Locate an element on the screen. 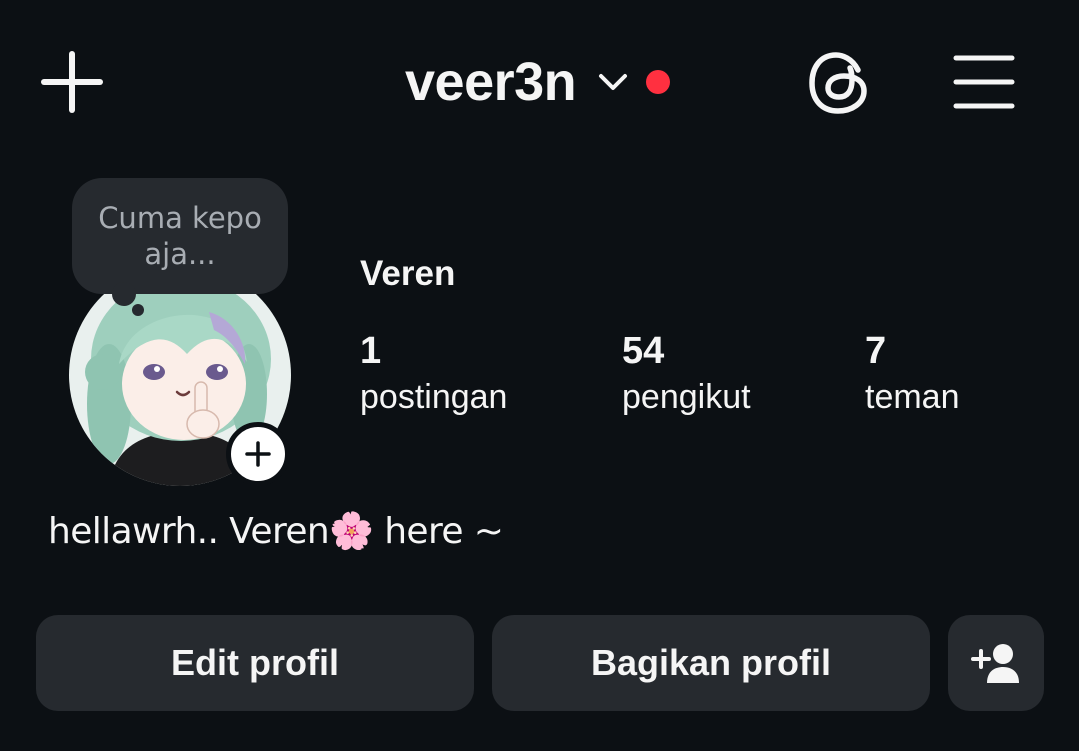 The width and height of the screenshot is (1079, 751). note-bubble-tail-small is located at coordinates (138, 310).